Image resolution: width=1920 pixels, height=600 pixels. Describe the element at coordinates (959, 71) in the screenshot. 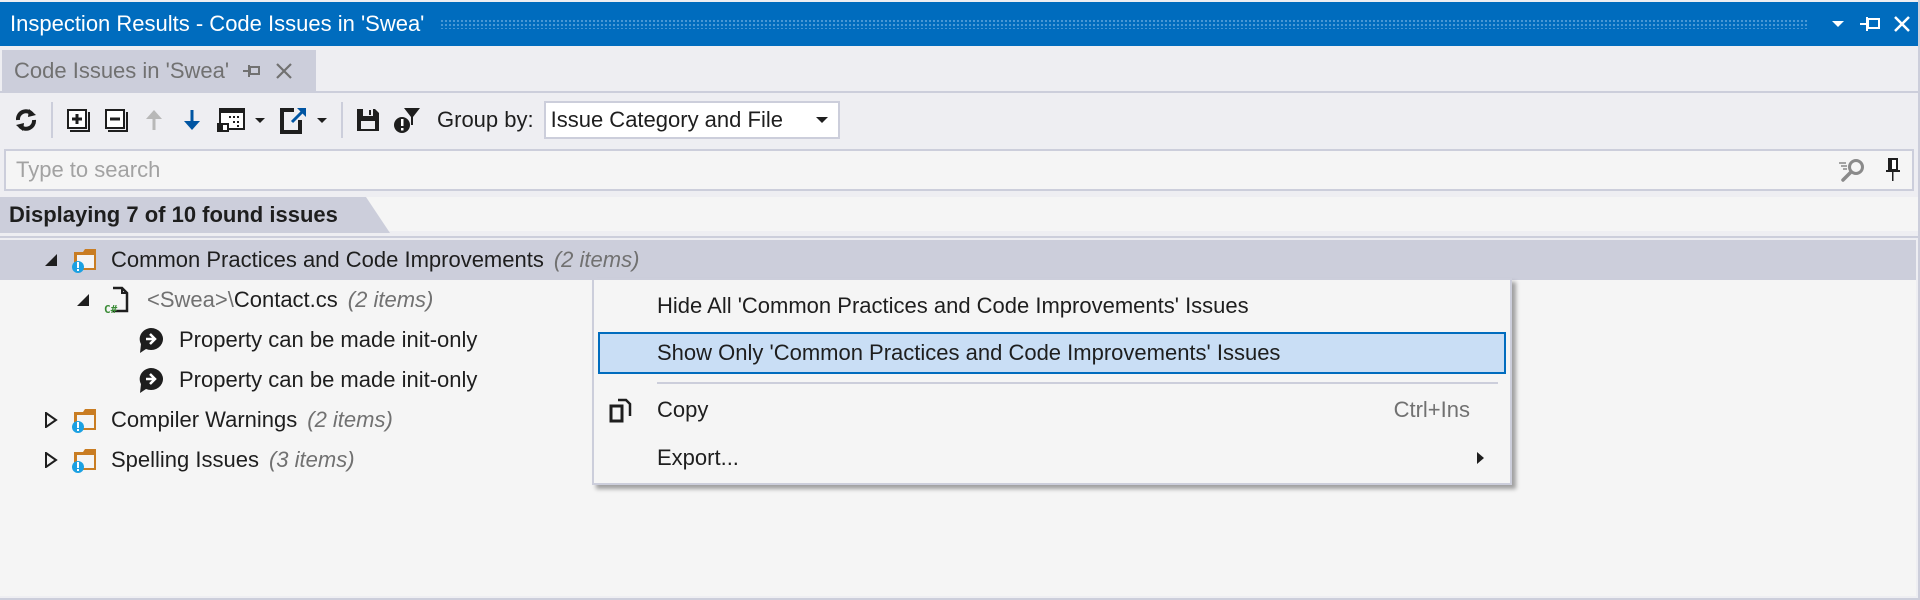

I see `tab-row: Code Issues in 'Swea'` at that location.